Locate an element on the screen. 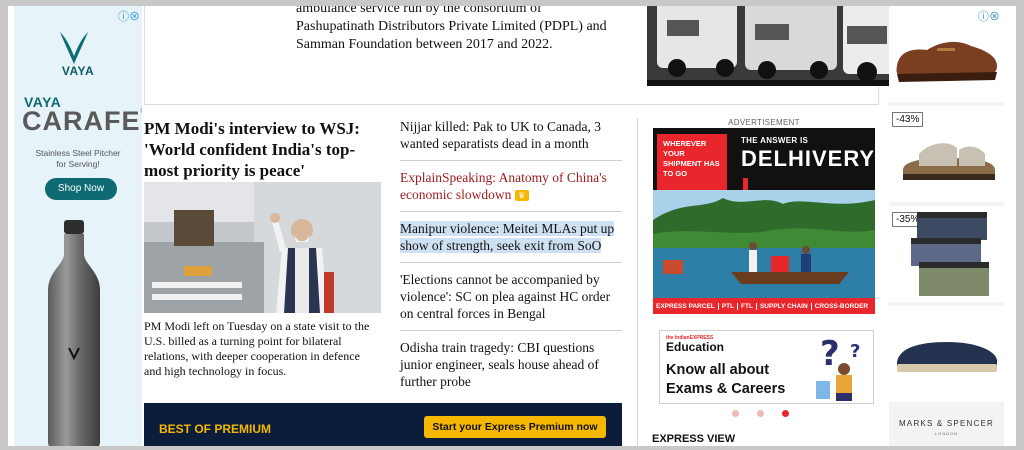 Image resolution: width=1024 pixels, height=450 pixels. marks-spencer-sublogo: LONDON is located at coordinates (946, 433).